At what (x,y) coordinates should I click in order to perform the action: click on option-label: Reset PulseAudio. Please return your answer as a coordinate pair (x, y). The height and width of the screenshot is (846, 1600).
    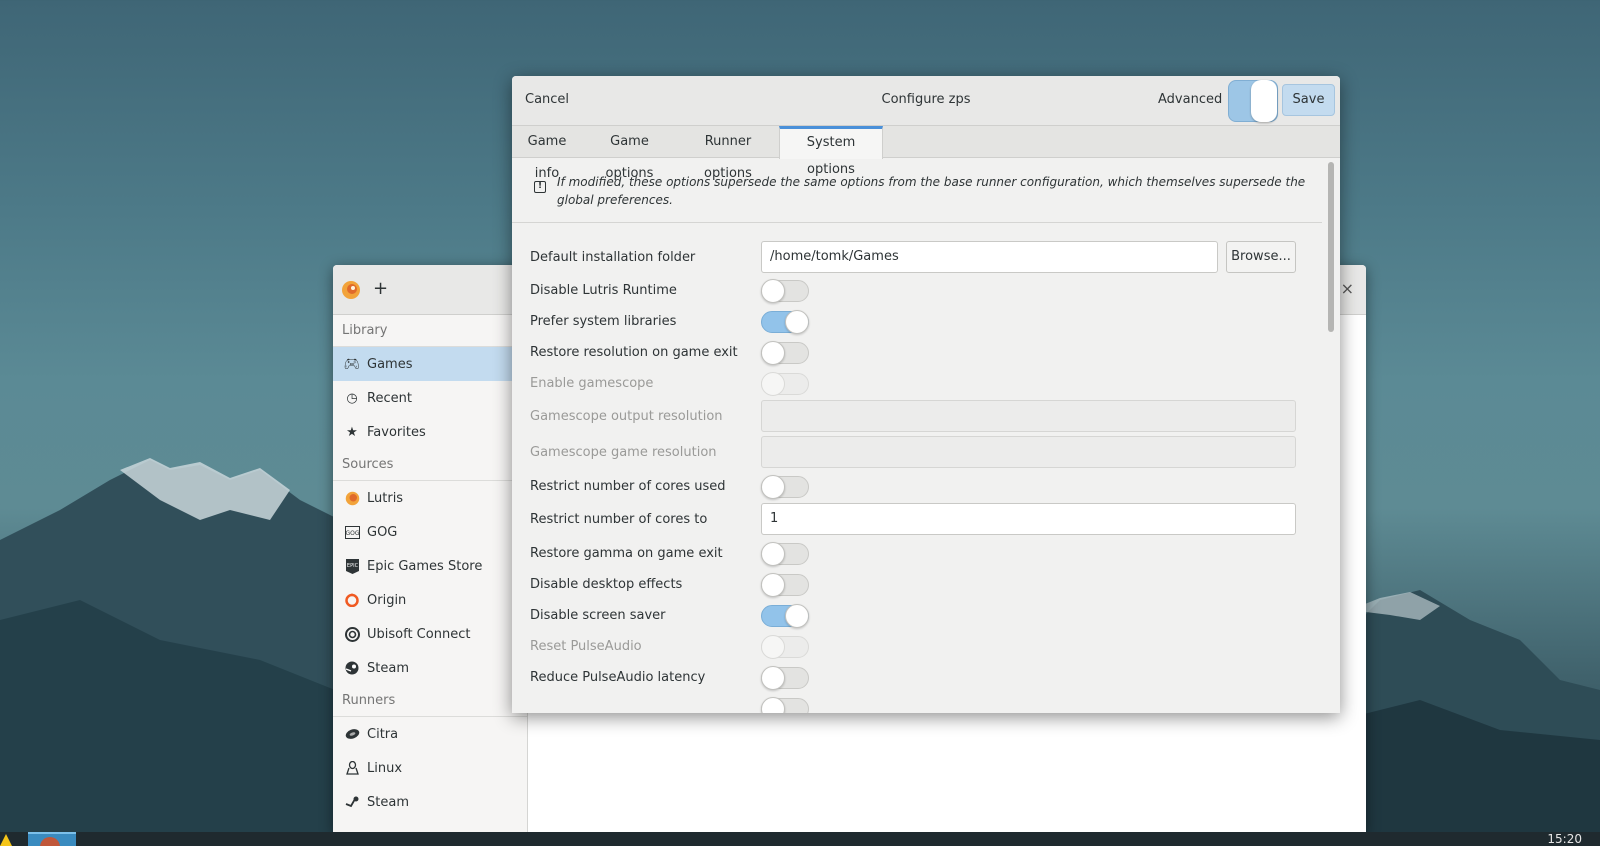
    Looking at the image, I should click on (586, 646).